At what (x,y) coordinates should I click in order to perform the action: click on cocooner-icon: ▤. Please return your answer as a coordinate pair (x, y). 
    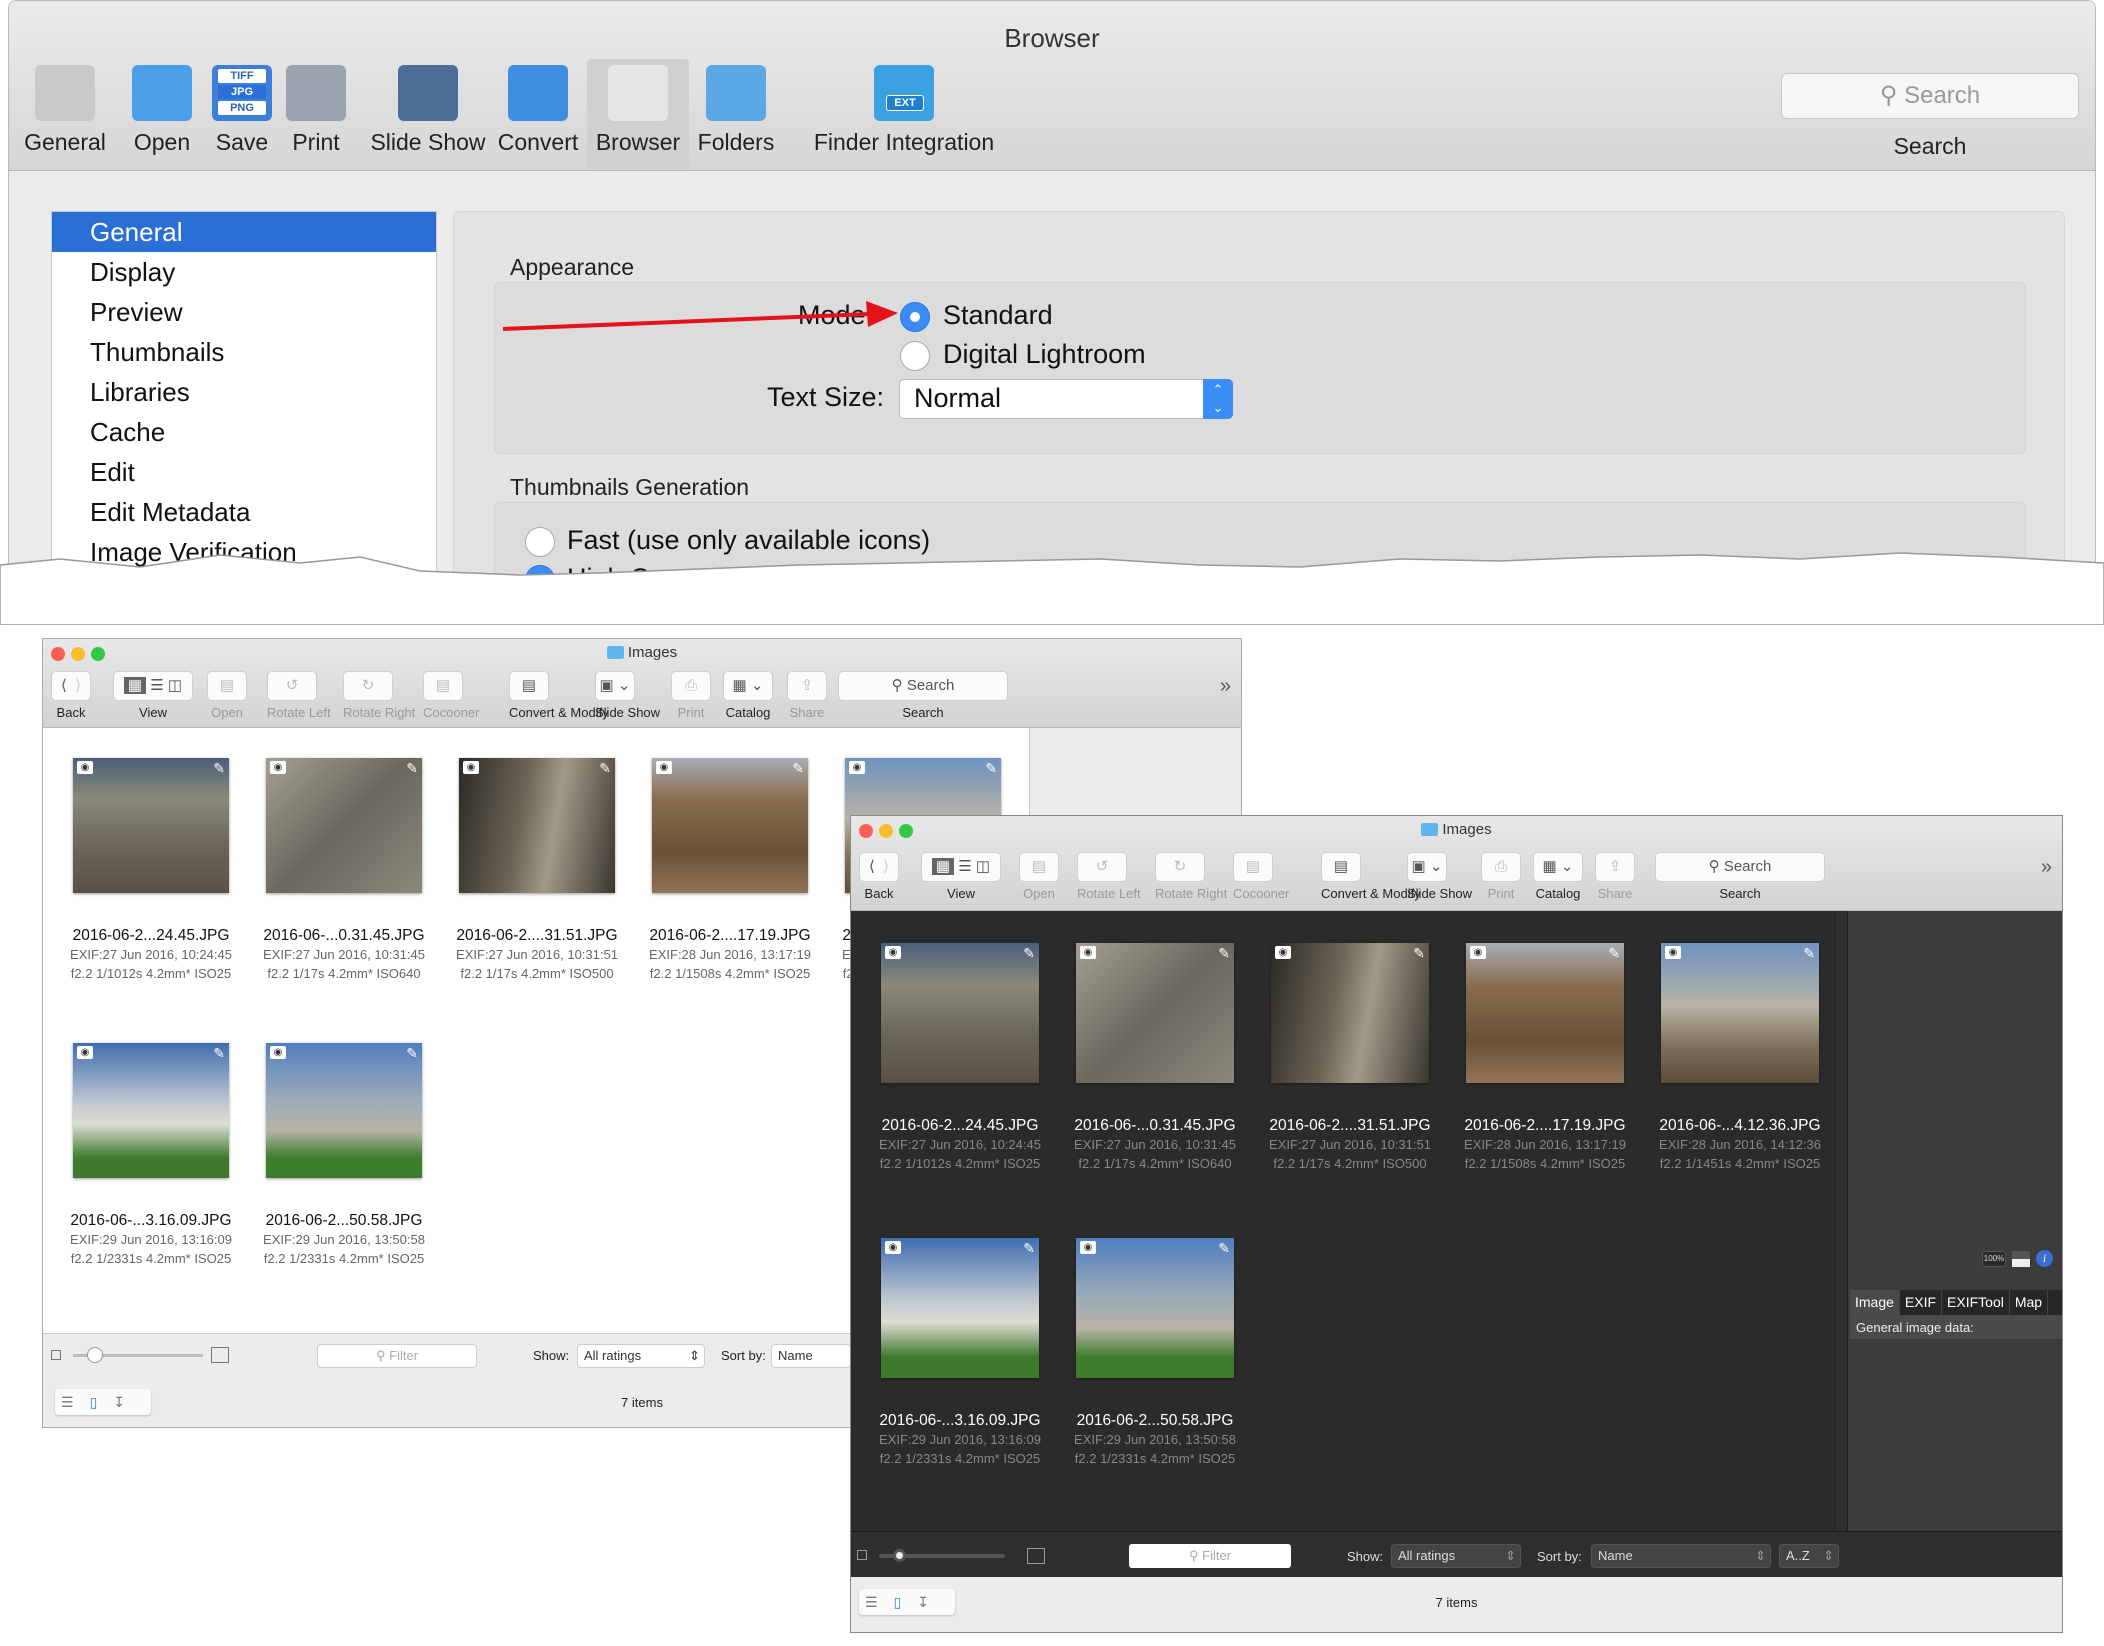
    Looking at the image, I should click on (1253, 867).